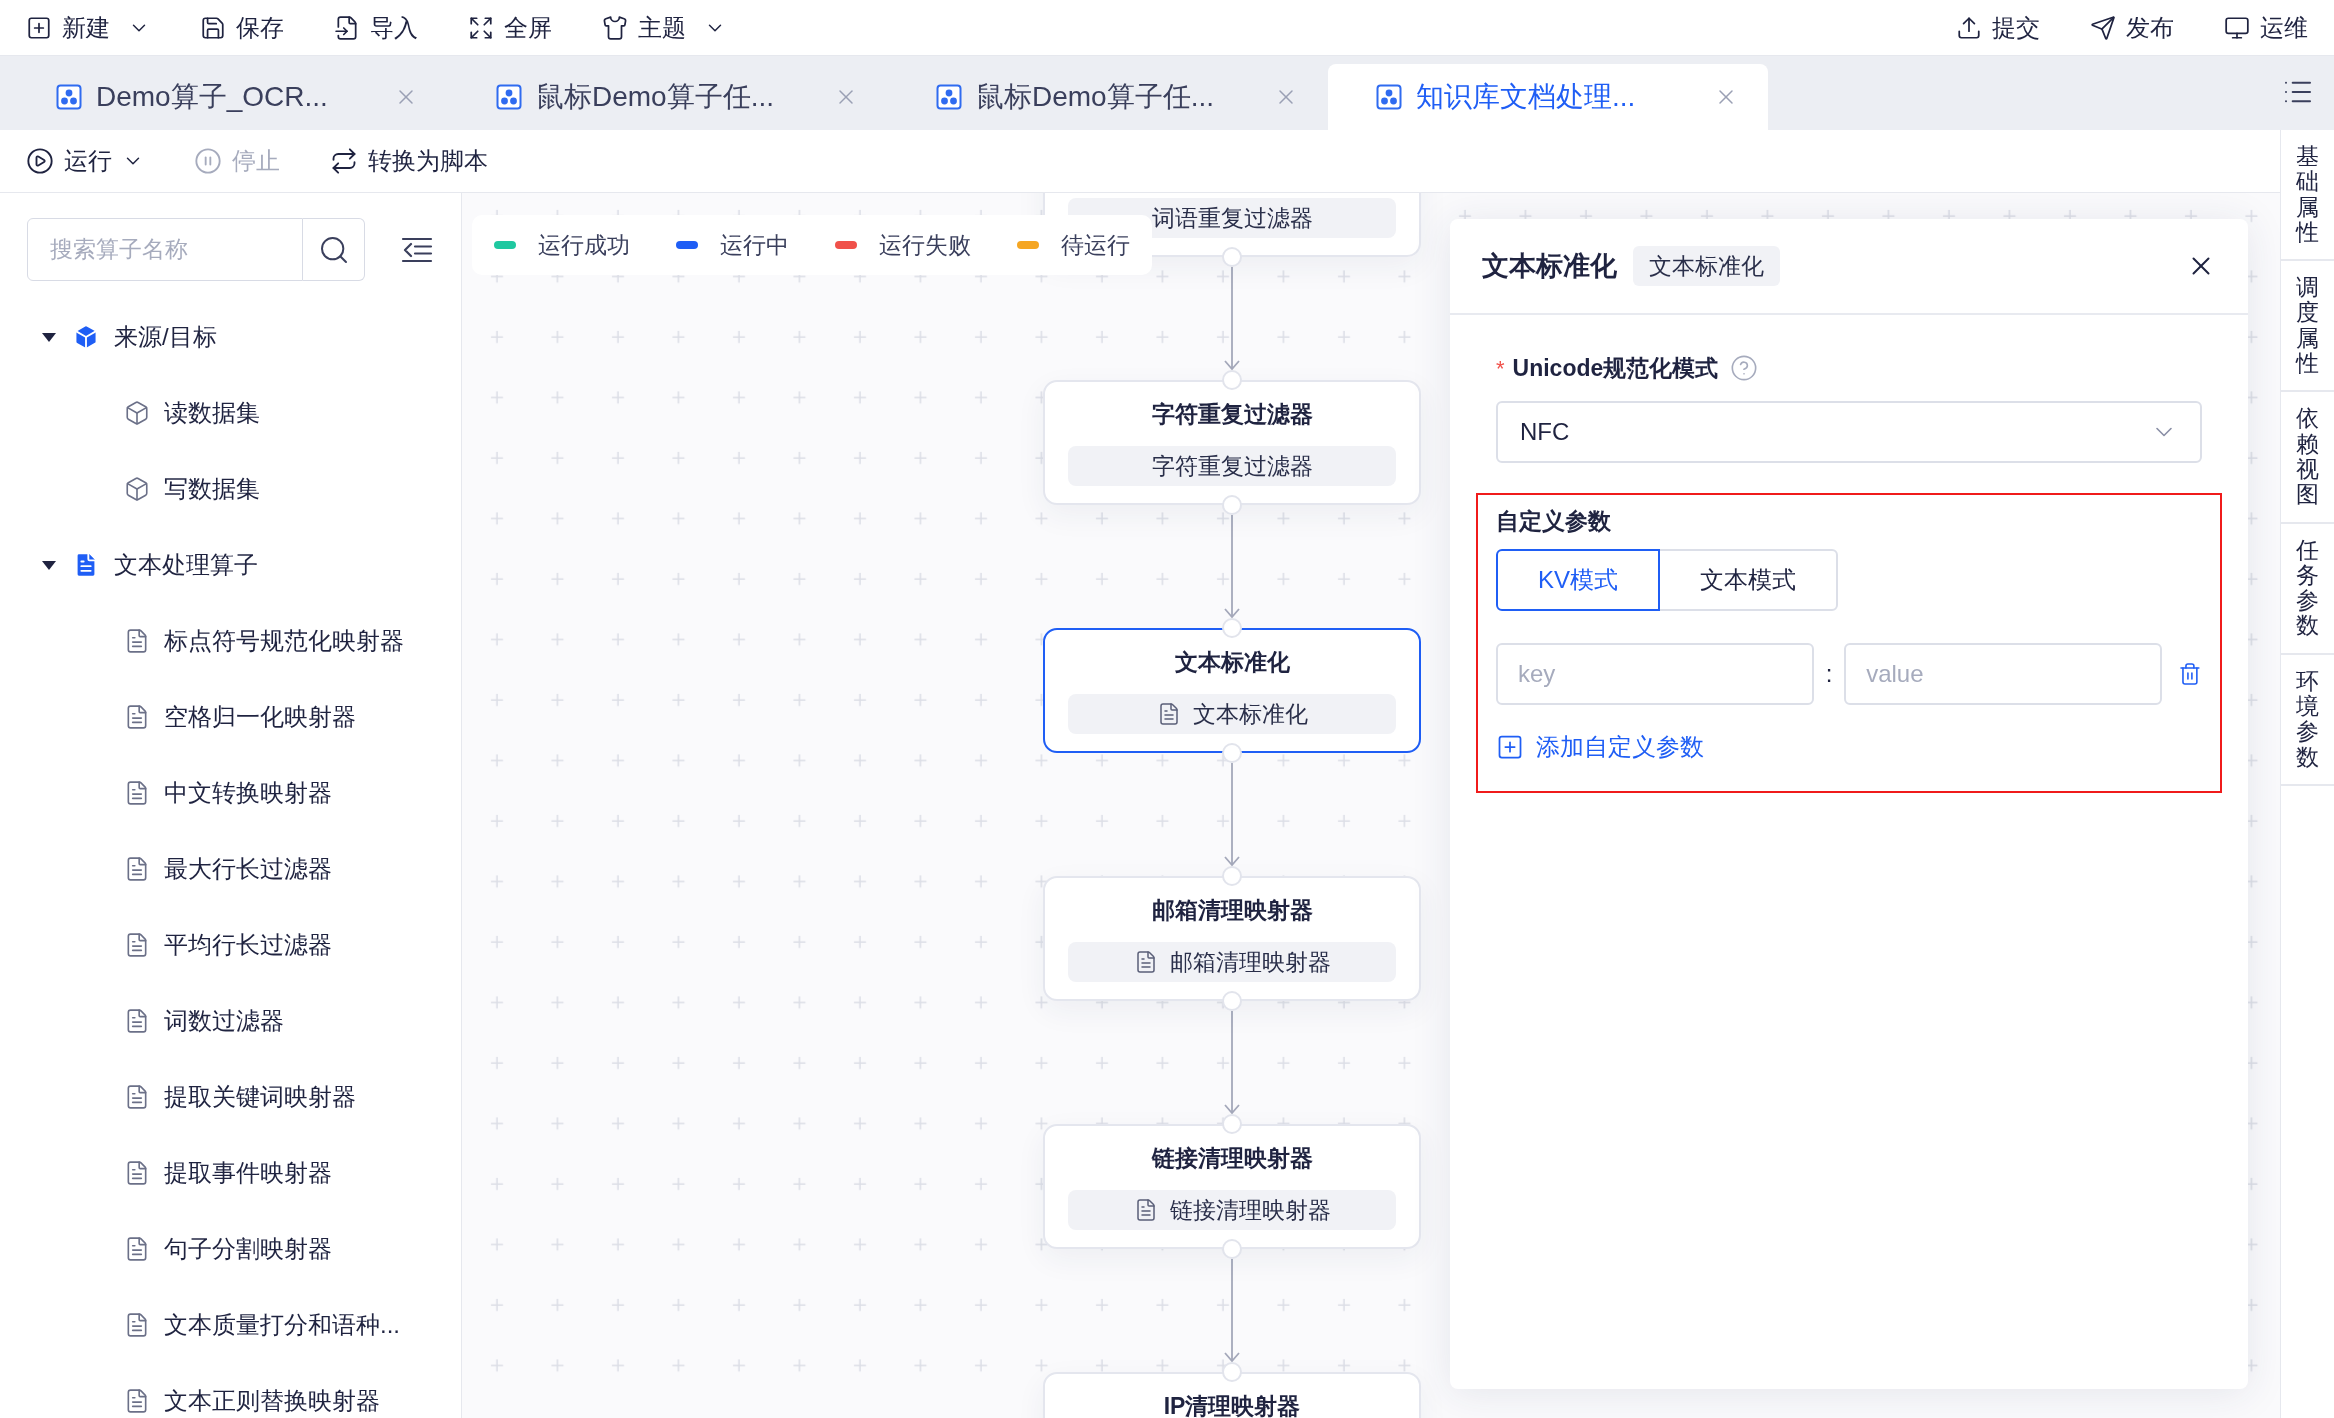 The height and width of the screenshot is (1418, 2334). What do you see at coordinates (925, 245) in the screenshot?
I see `legend-label: 运行失败` at bounding box center [925, 245].